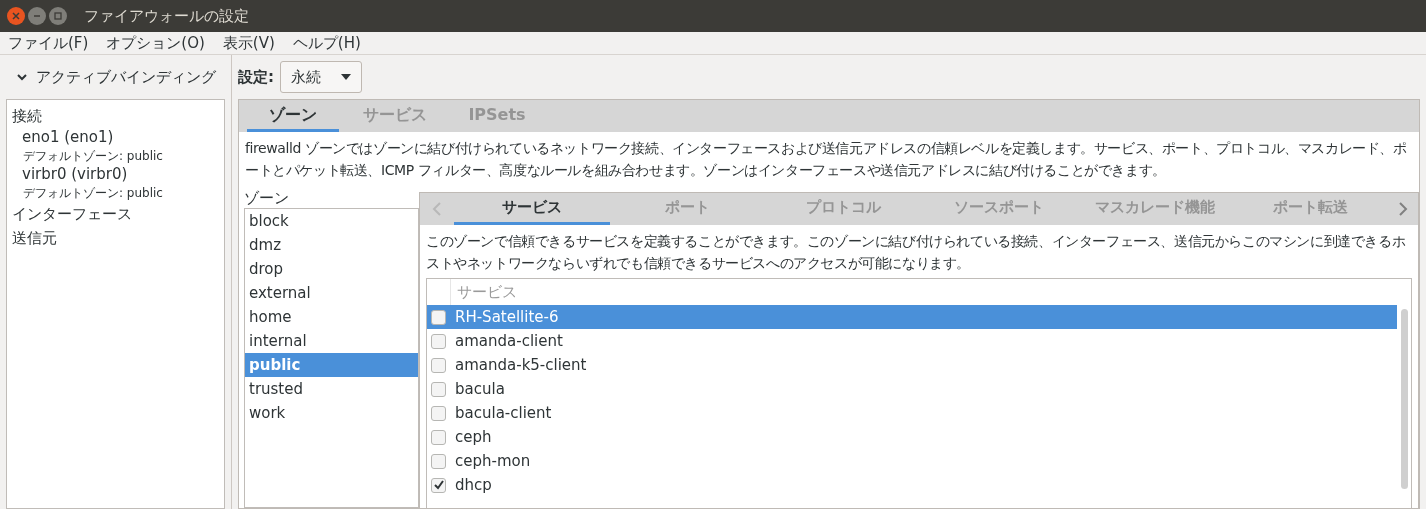 The image size is (1426, 509). I want to click on service-row: dhcp, so click(912, 485).